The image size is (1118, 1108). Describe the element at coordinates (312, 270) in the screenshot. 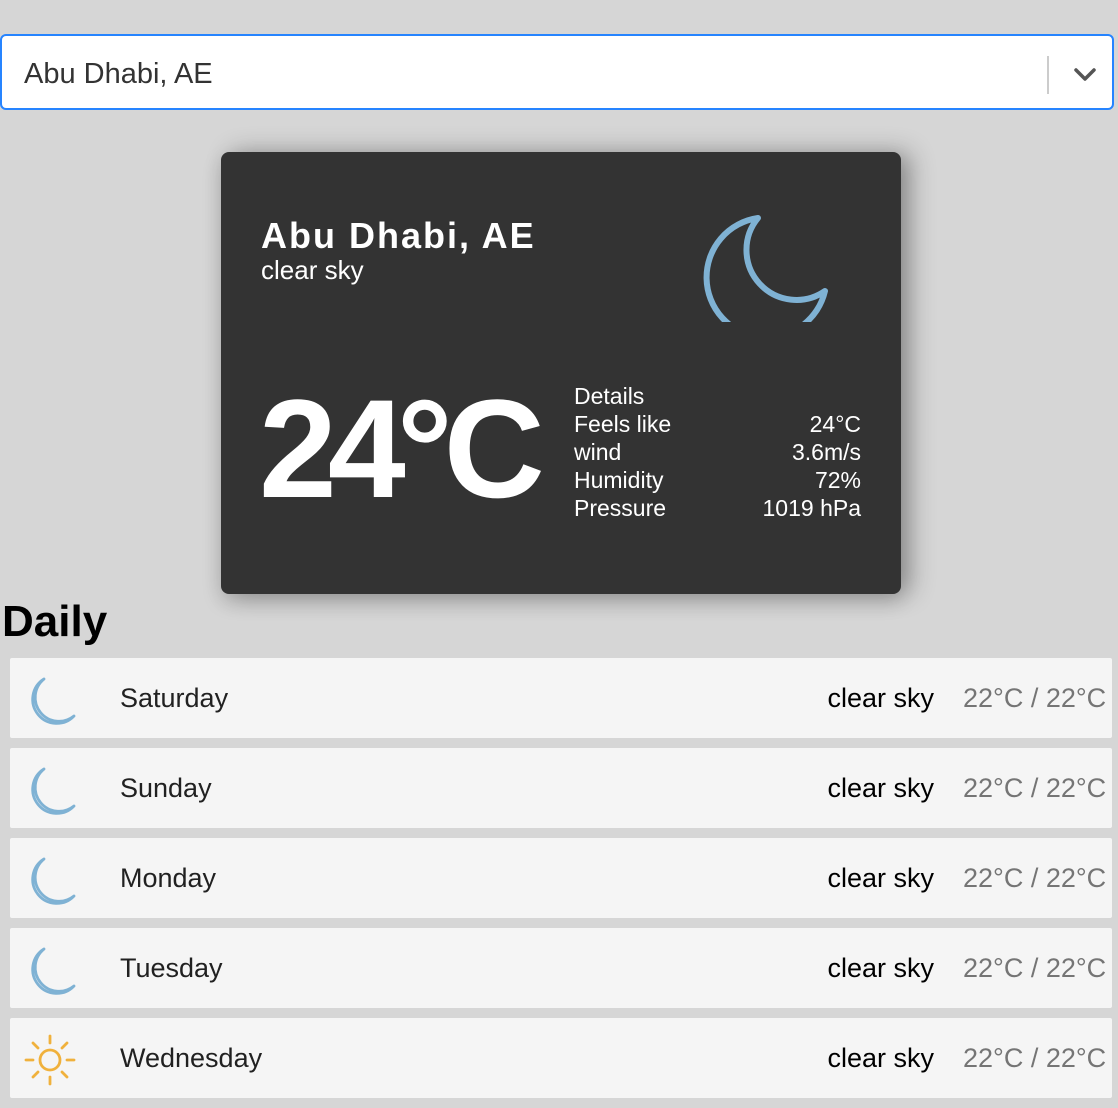

I see `current-description: clear sky` at that location.